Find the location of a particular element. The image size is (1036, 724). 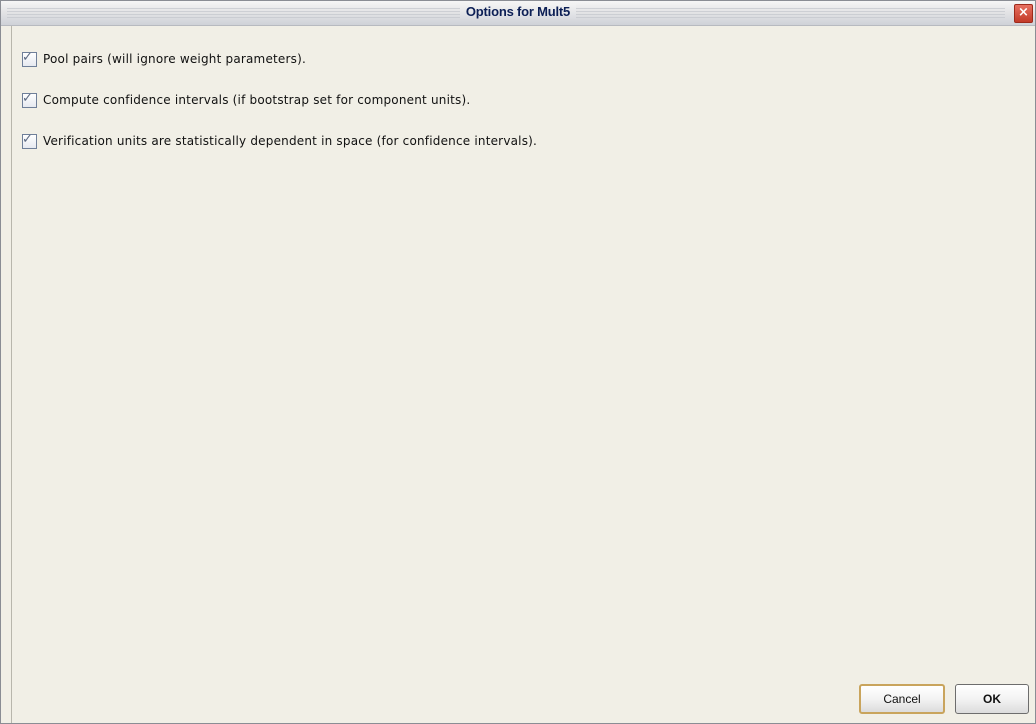

confidence-intervals-checkbox: ✓ is located at coordinates (29, 99).